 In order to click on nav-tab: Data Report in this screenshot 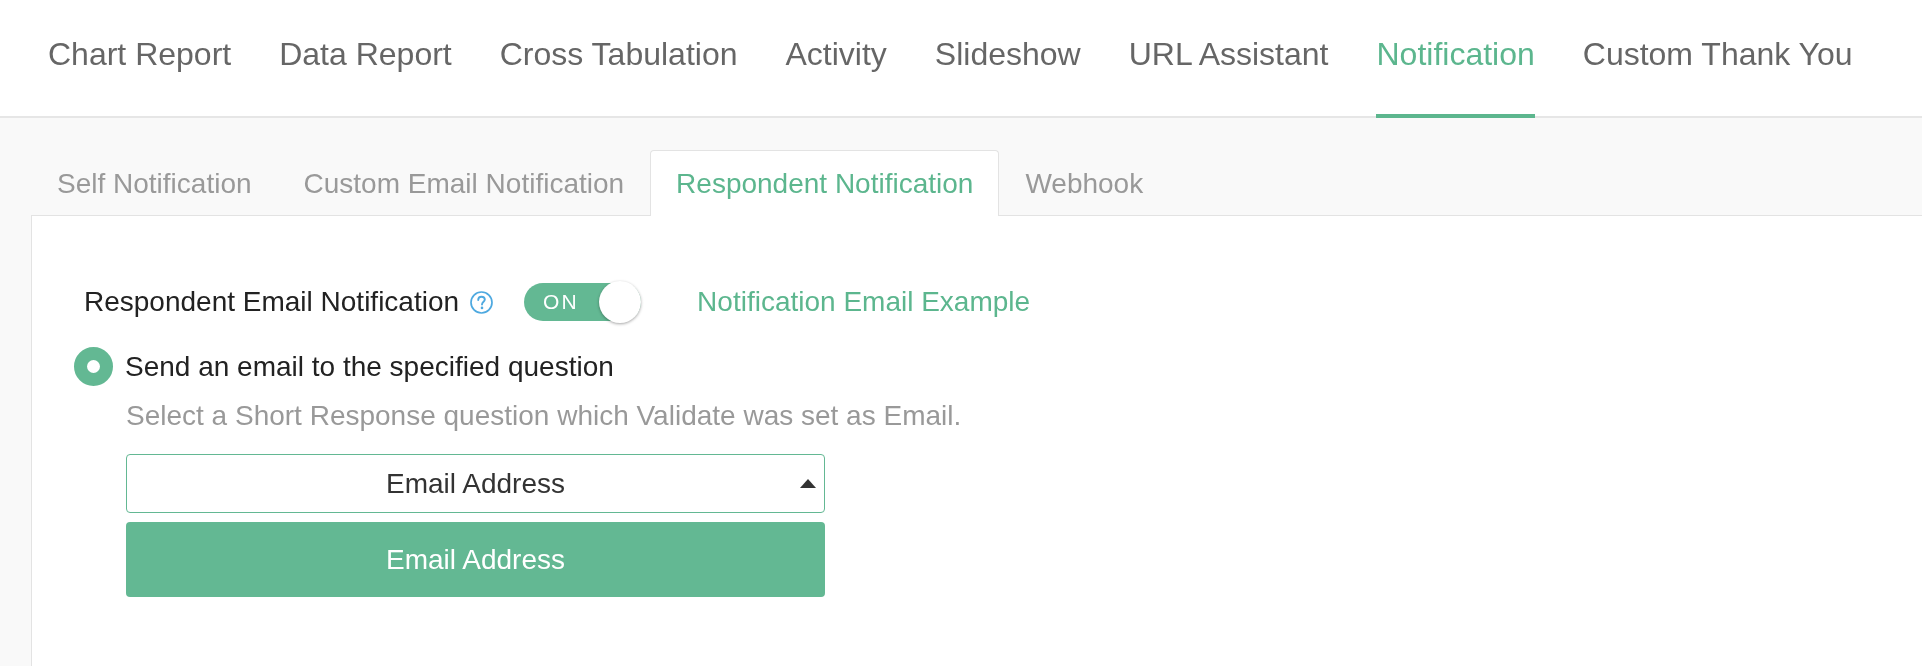, I will do `click(365, 59)`.